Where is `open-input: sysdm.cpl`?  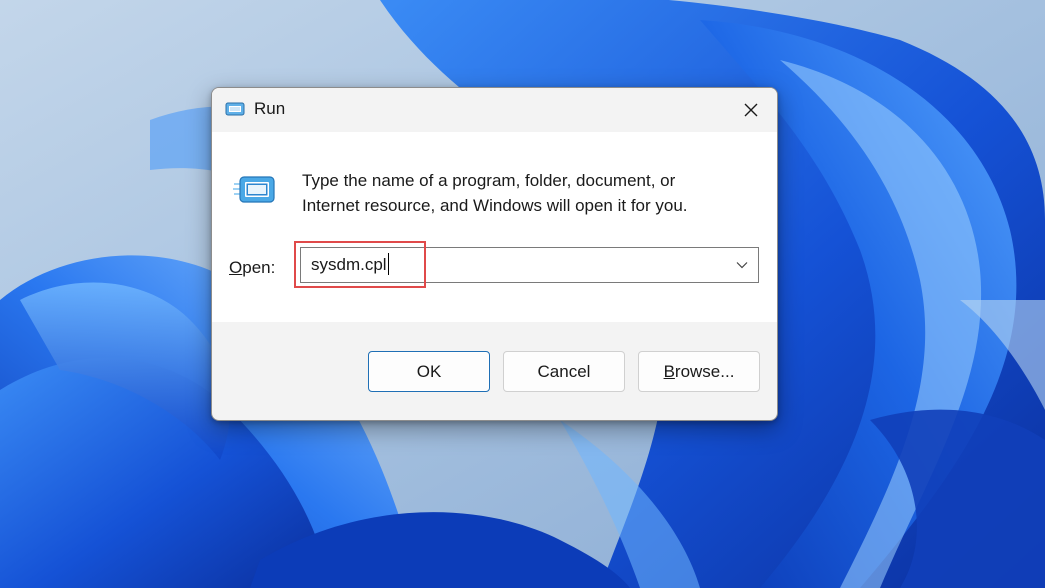 open-input: sysdm.cpl is located at coordinates (350, 265).